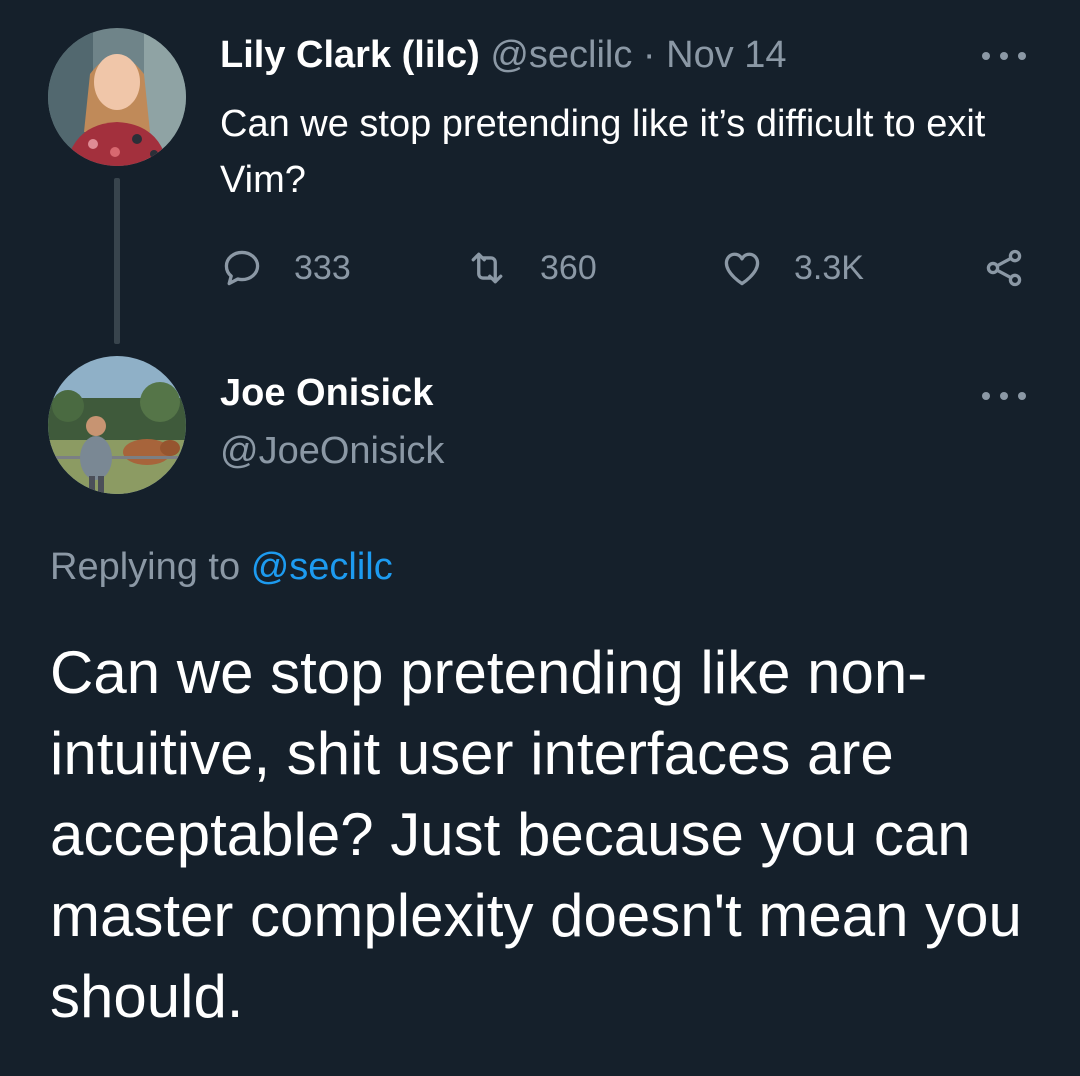 The image size is (1080, 1076). Describe the element at coordinates (322, 267) in the screenshot. I see `reply-count: 333` at that location.